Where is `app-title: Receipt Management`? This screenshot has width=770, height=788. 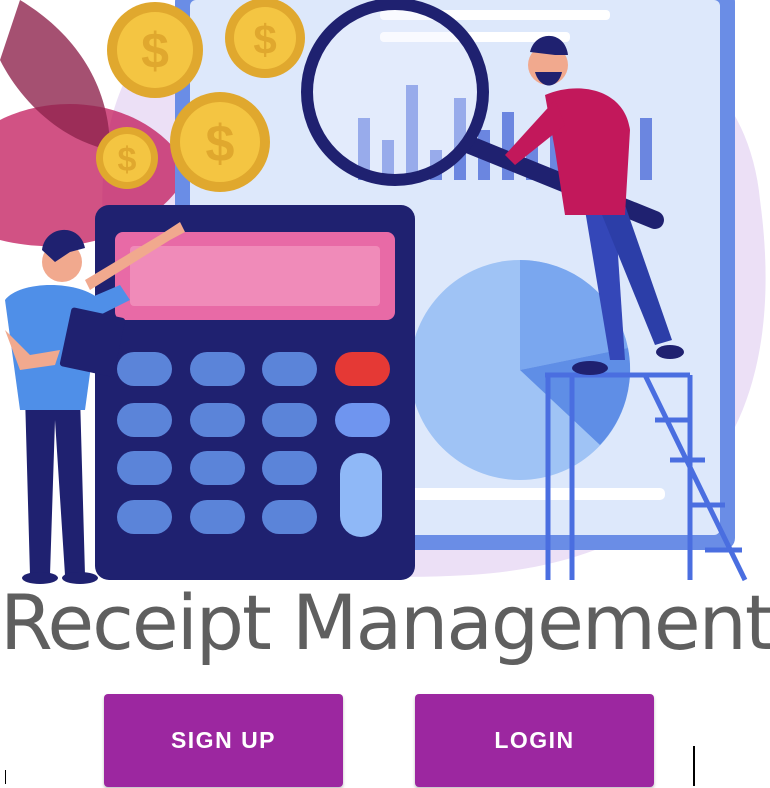 app-title: Receipt Management is located at coordinates (385, 622).